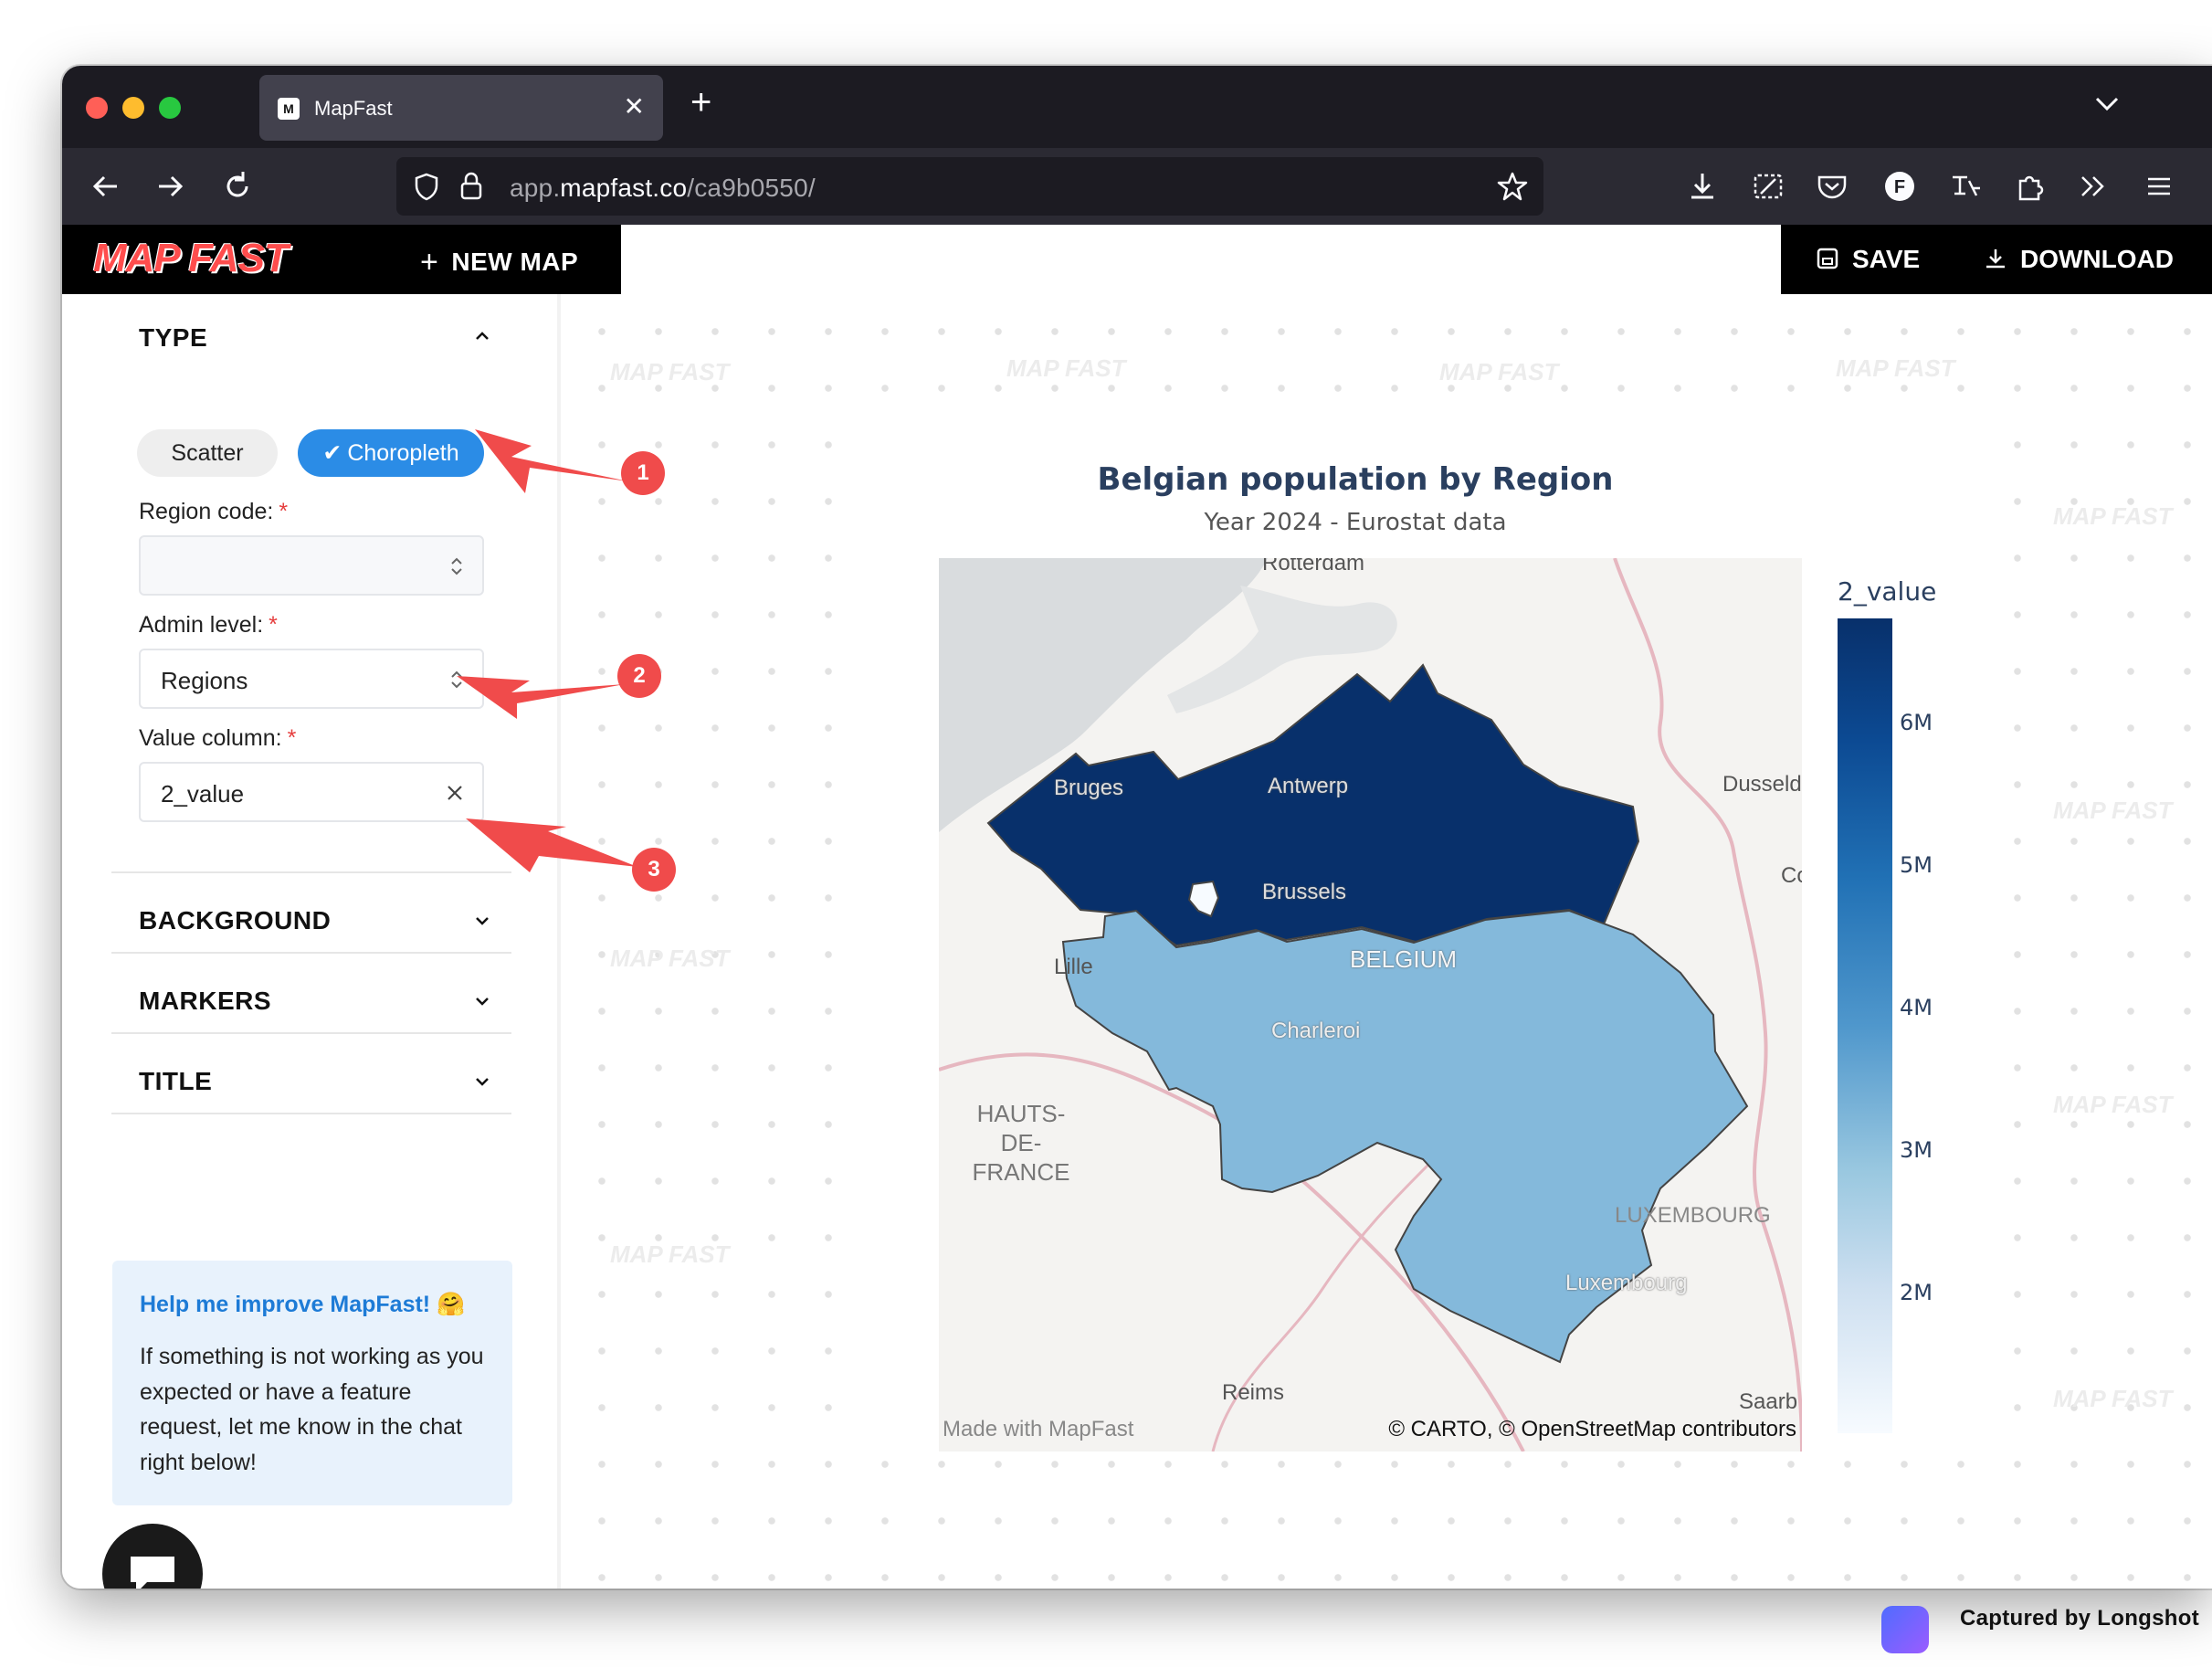  I want to click on annotation-arrows, so click(547, 650).